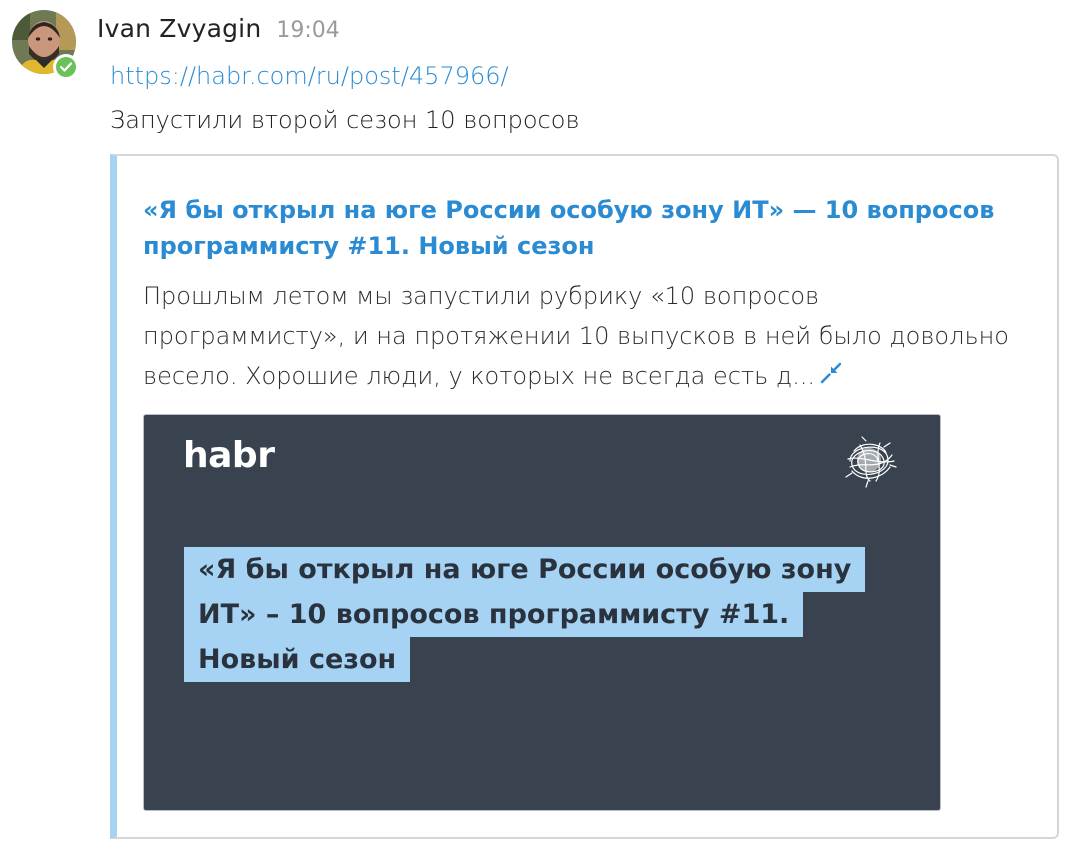  I want to click on scribble-ball-icon, so click(871, 462).